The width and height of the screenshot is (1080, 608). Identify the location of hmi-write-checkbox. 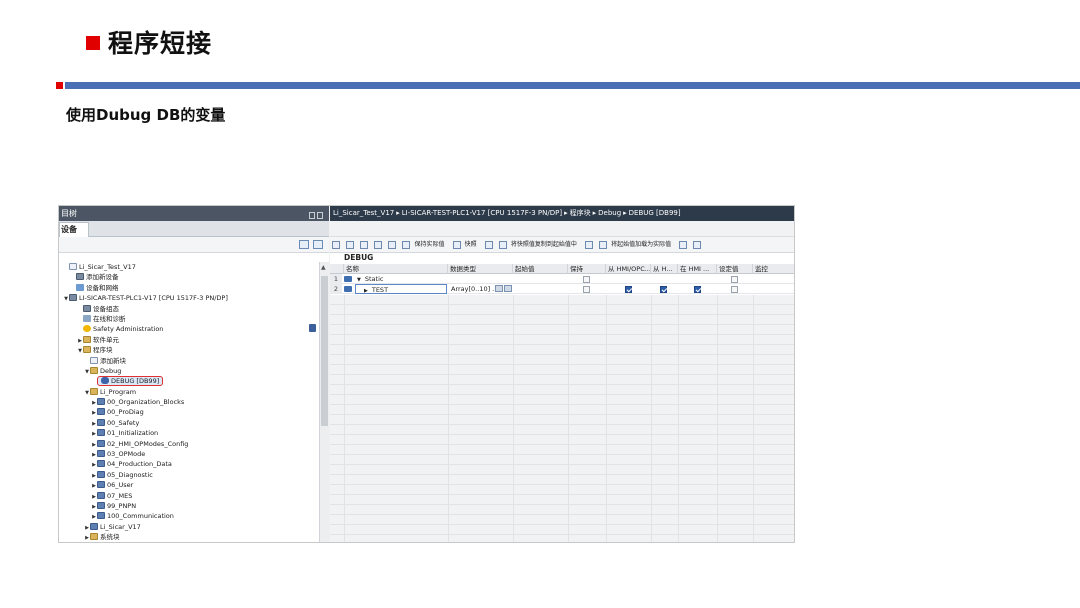
(663, 289).